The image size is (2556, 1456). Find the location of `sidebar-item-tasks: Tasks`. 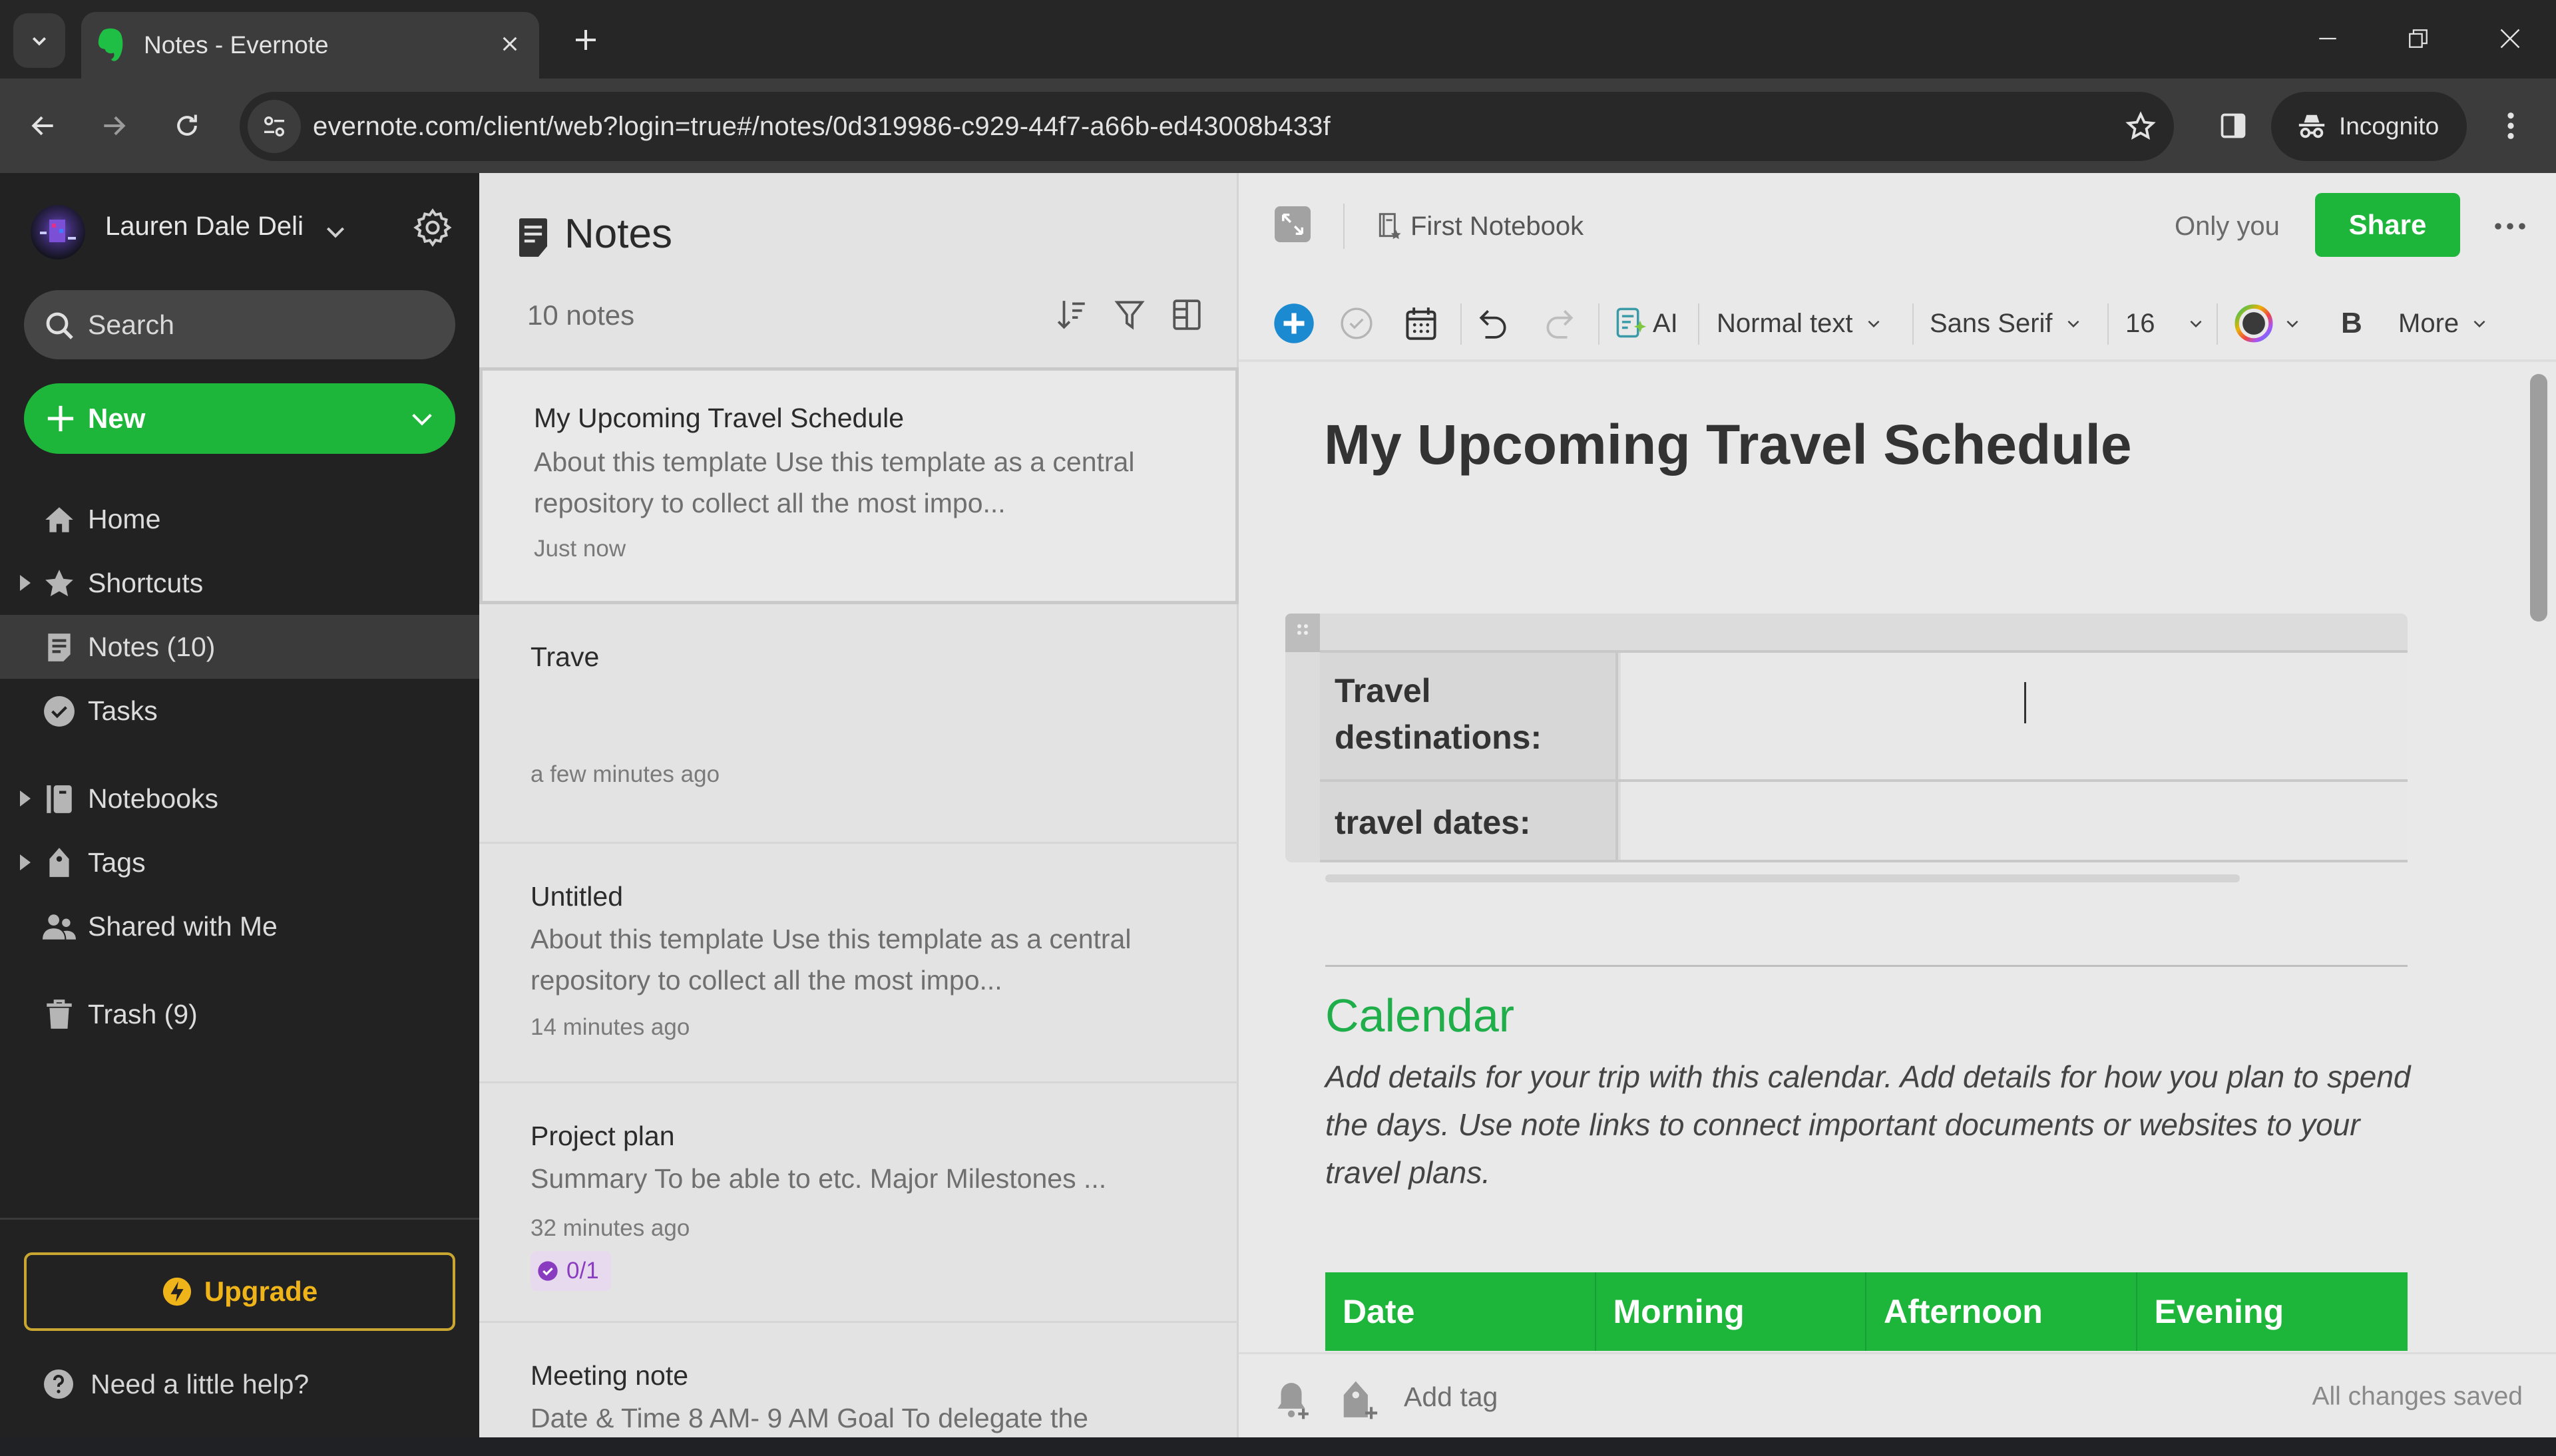

sidebar-item-tasks: Tasks is located at coordinates (239, 711).